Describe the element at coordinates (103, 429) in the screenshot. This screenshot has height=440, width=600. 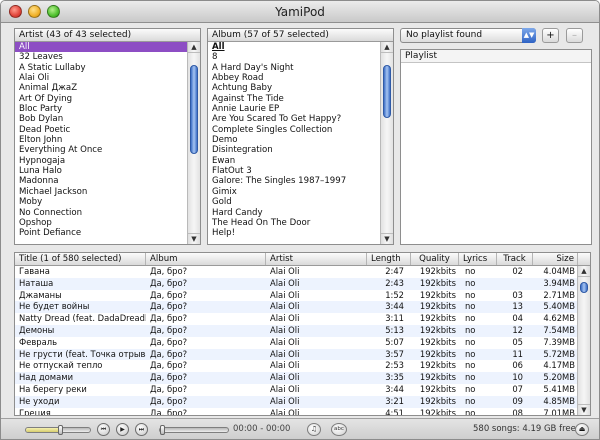
I see `previous-track-icon: ⏮` at that location.